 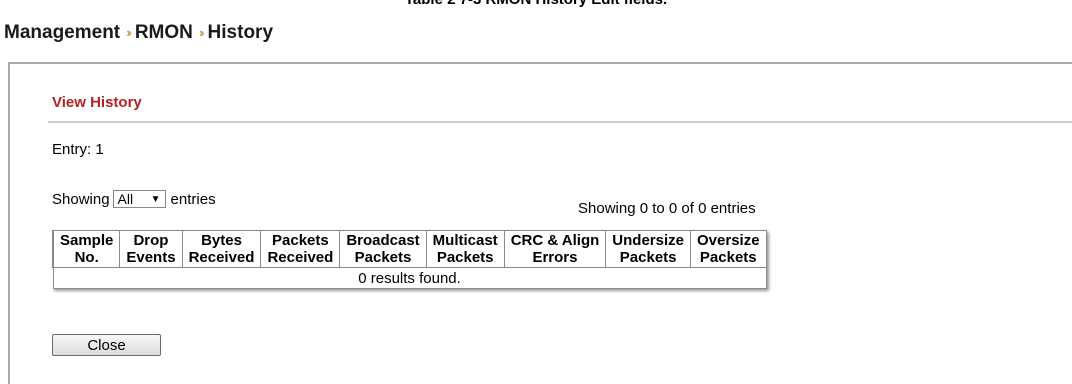 What do you see at coordinates (728, 249) in the screenshot?
I see `column-header-oversize-packets: Oversize Packets` at bounding box center [728, 249].